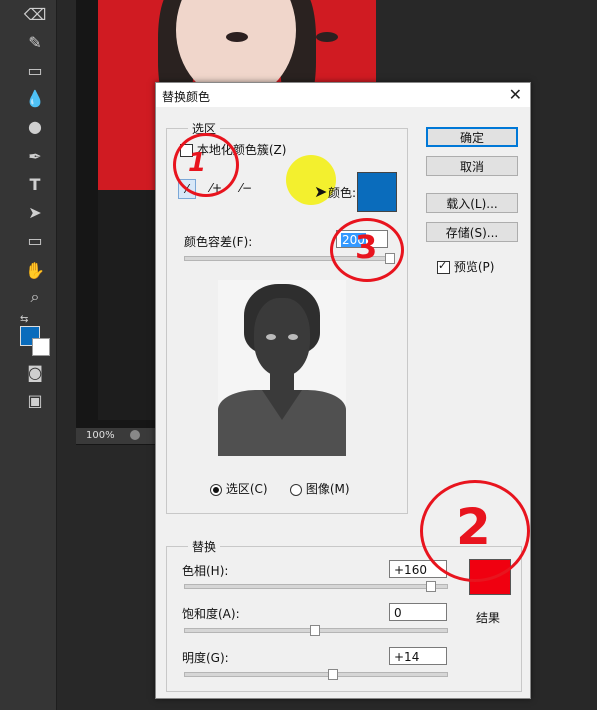  What do you see at coordinates (24, 319) in the screenshot?
I see `swap-colors-icon: ⇆` at bounding box center [24, 319].